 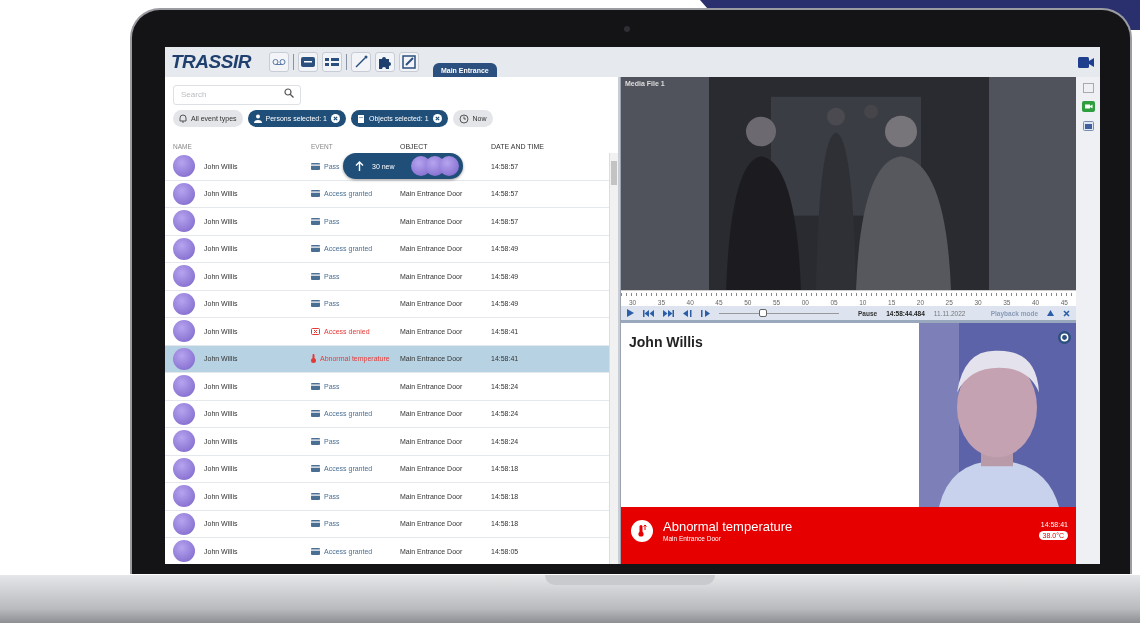 I want to click on scrollbar, so click(x=613, y=358).